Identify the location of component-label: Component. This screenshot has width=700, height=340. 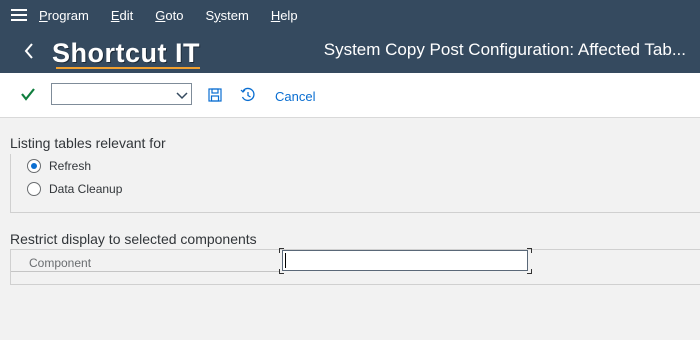
(60, 263).